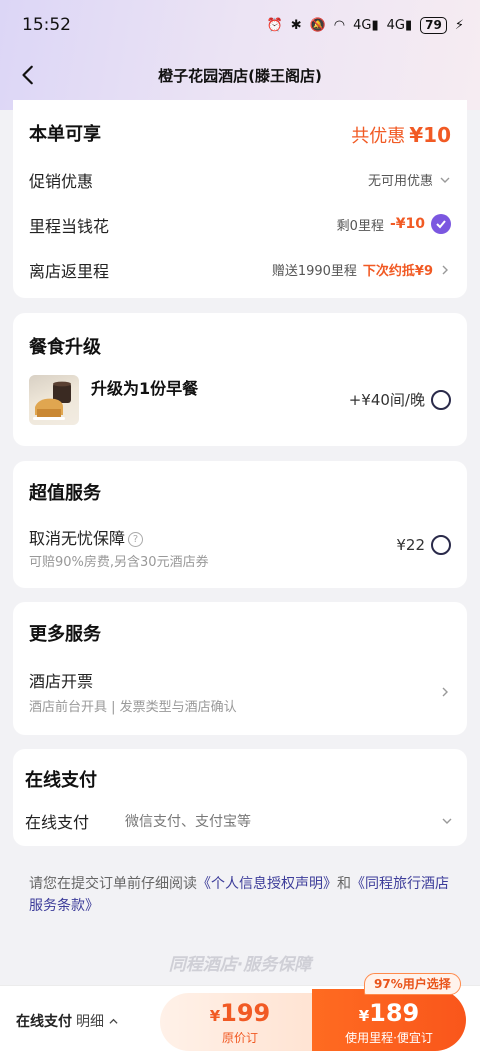  What do you see at coordinates (407, 224) in the screenshot?
I see `mileage-discount: -¥10` at bounding box center [407, 224].